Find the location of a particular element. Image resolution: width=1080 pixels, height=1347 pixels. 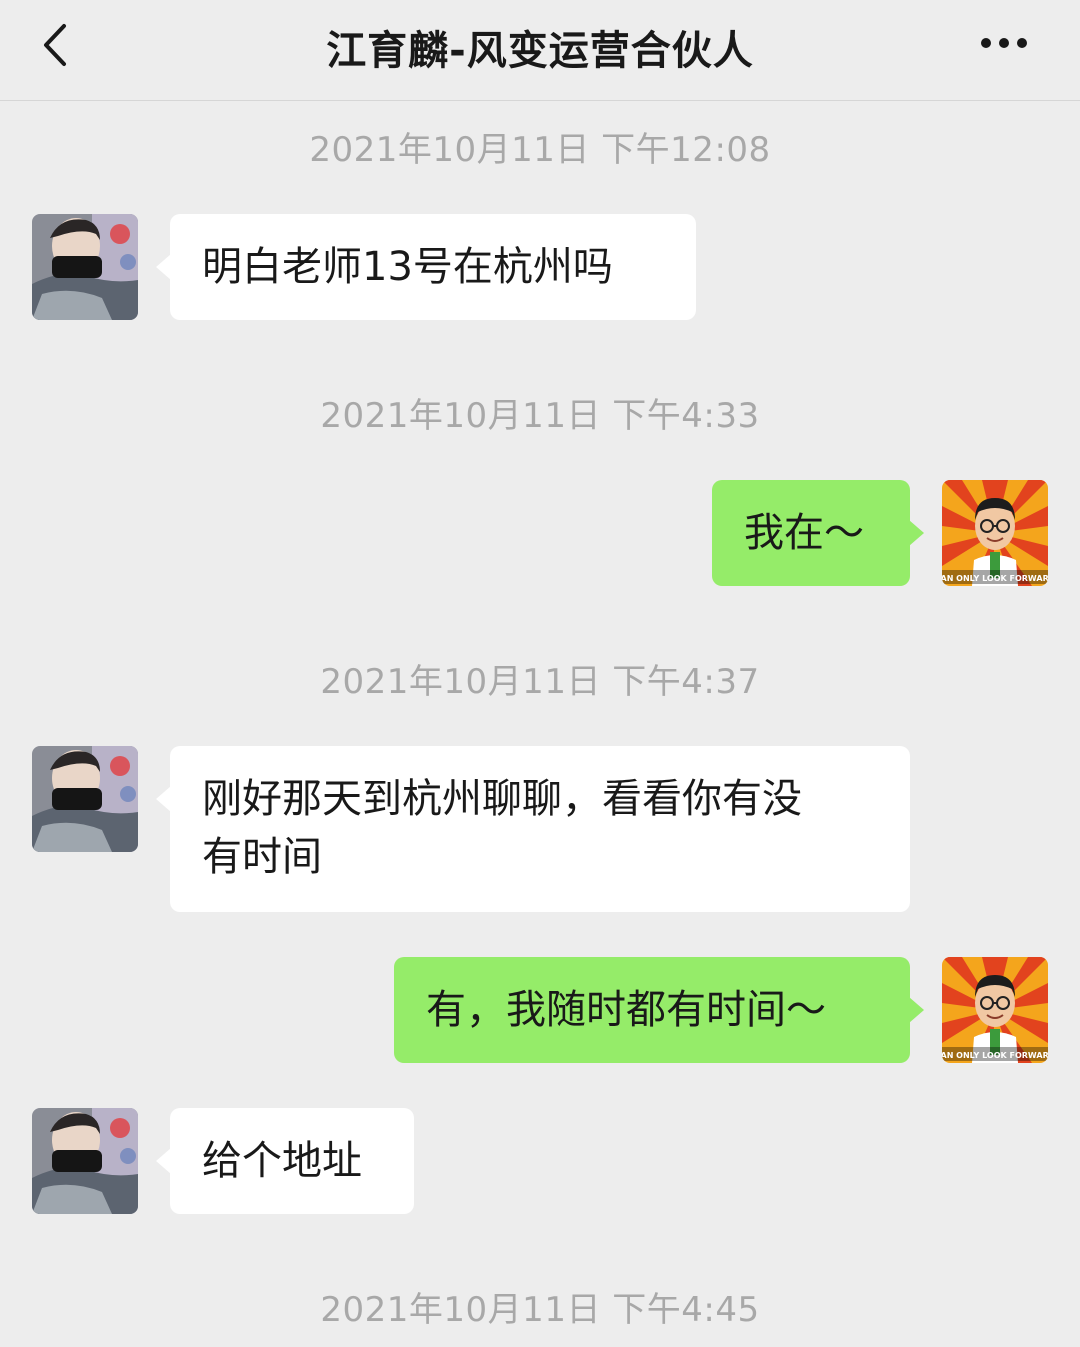

incoming-message: 给个地址 is located at coordinates (285, 1161).